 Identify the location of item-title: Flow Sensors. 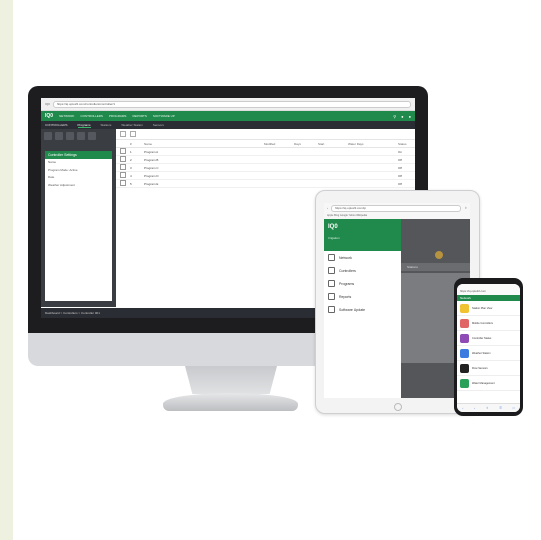
(480, 368).